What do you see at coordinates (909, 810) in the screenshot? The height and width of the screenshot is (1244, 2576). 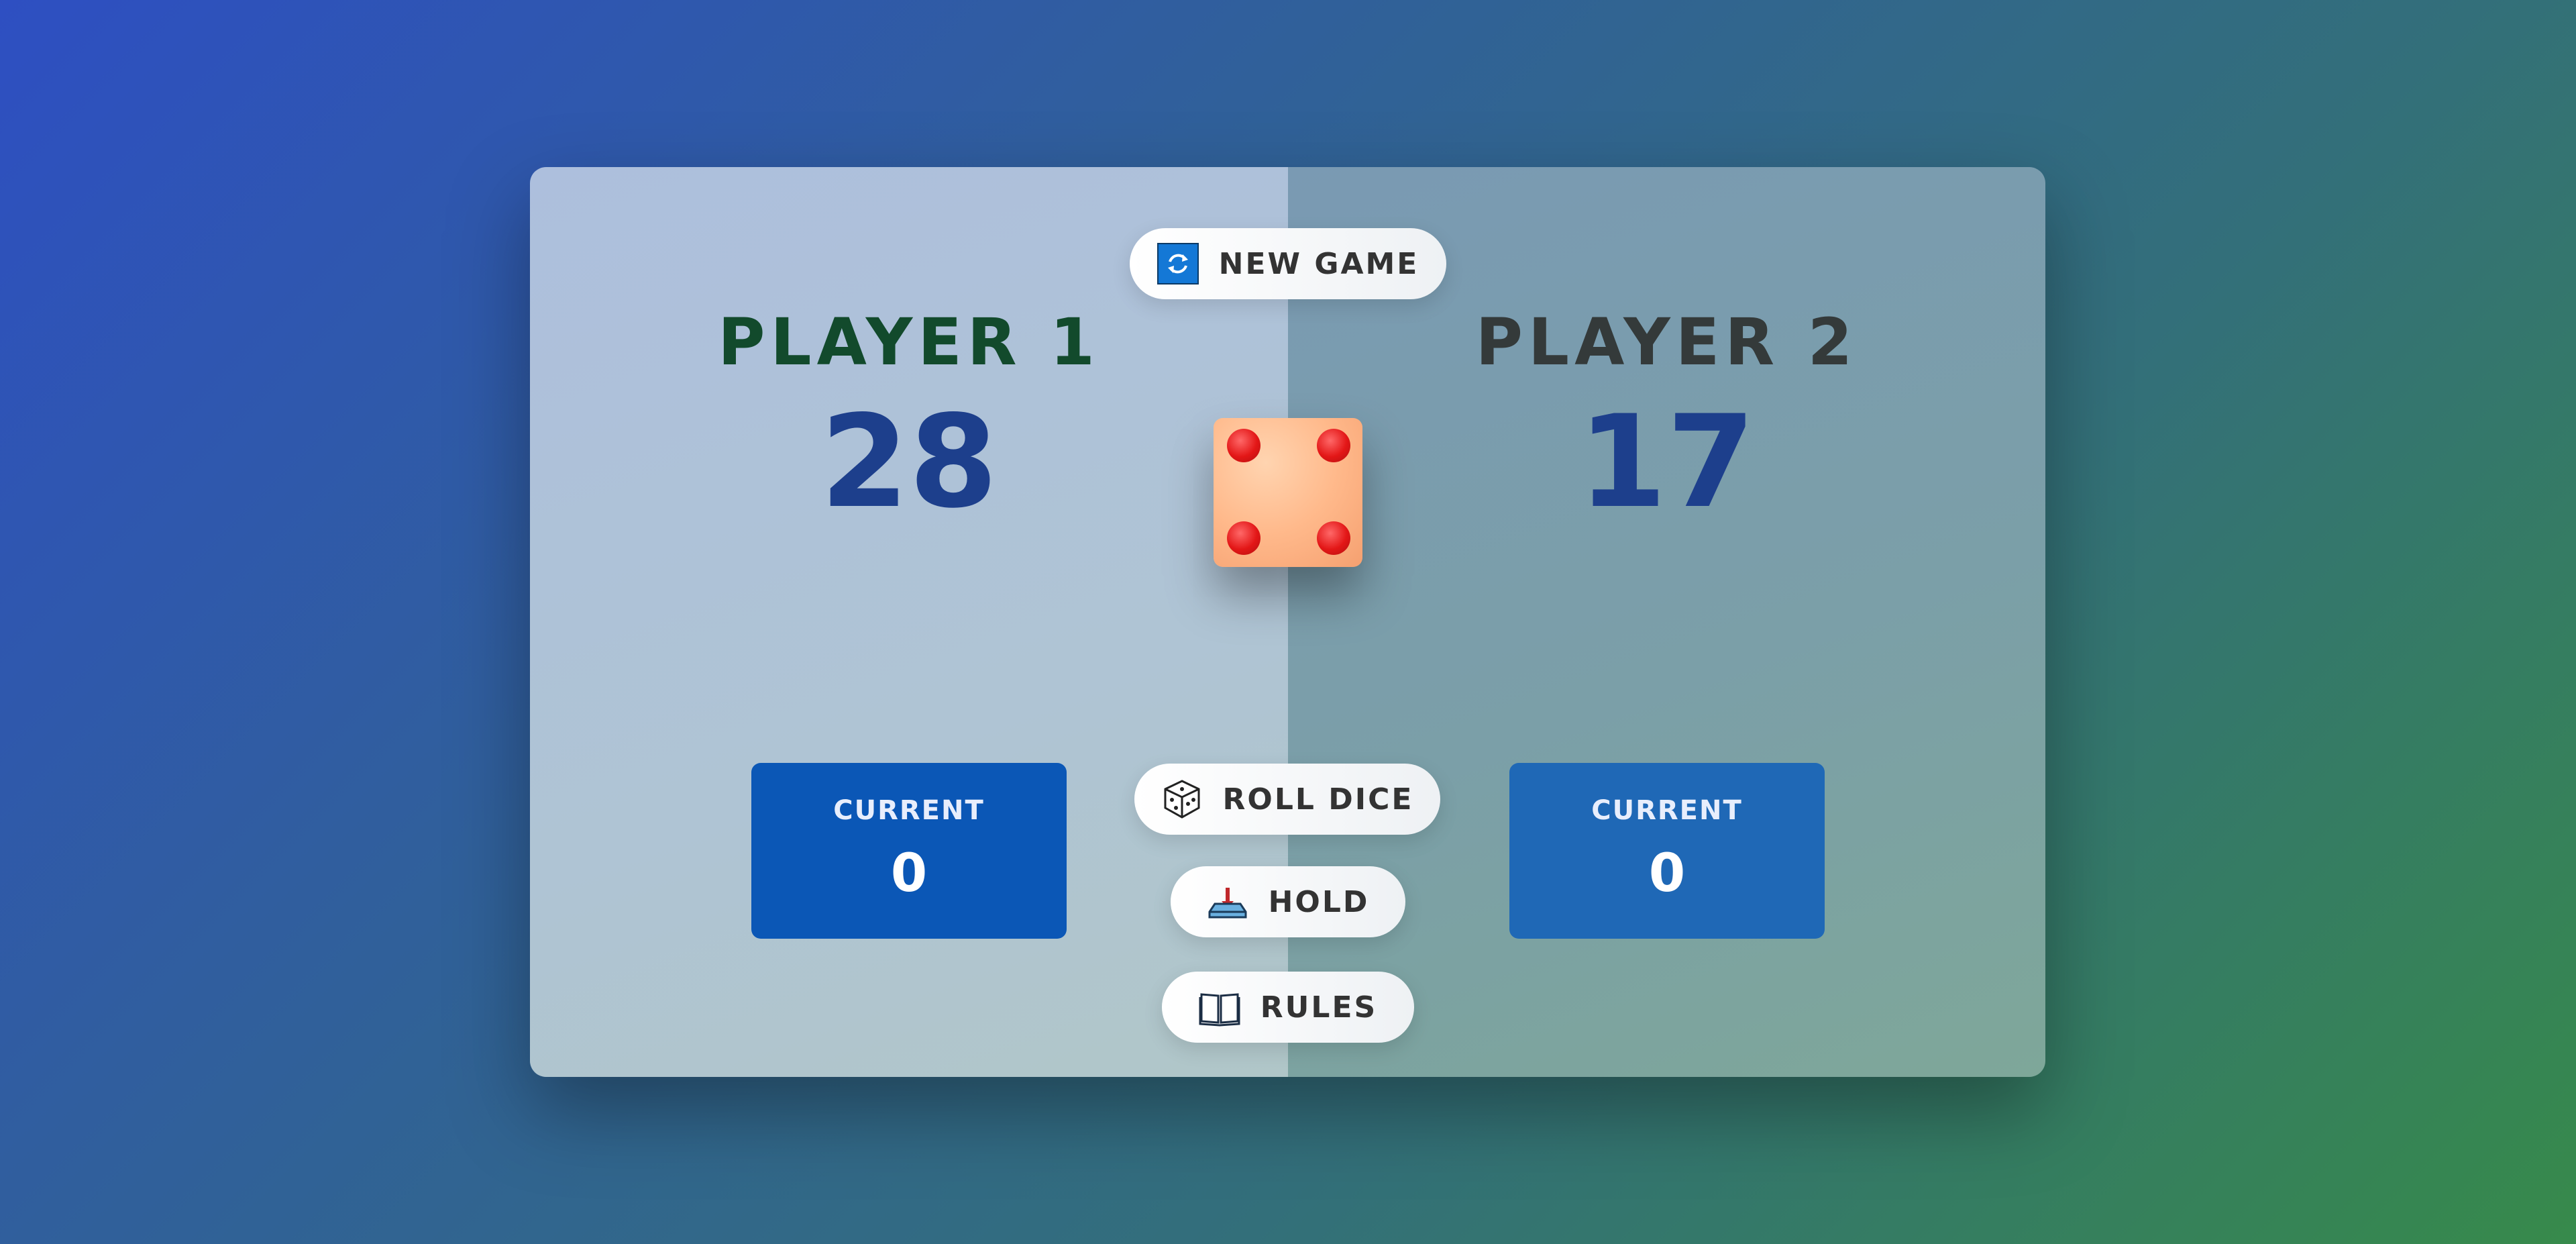 I see `player-1-current-label: CURRENT` at bounding box center [909, 810].